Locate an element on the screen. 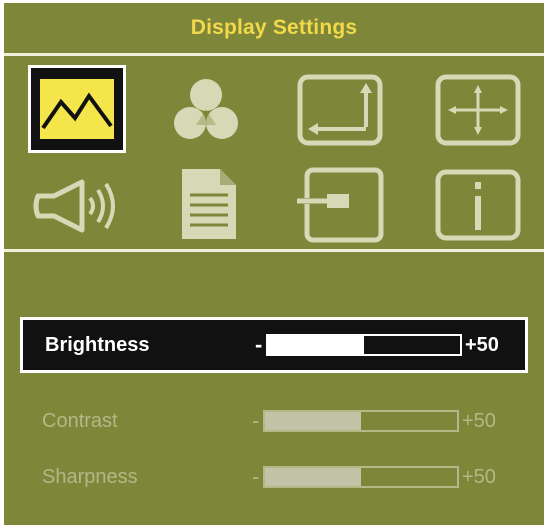 The width and height of the screenshot is (548, 528). input-source-icon is located at coordinates (340, 205).